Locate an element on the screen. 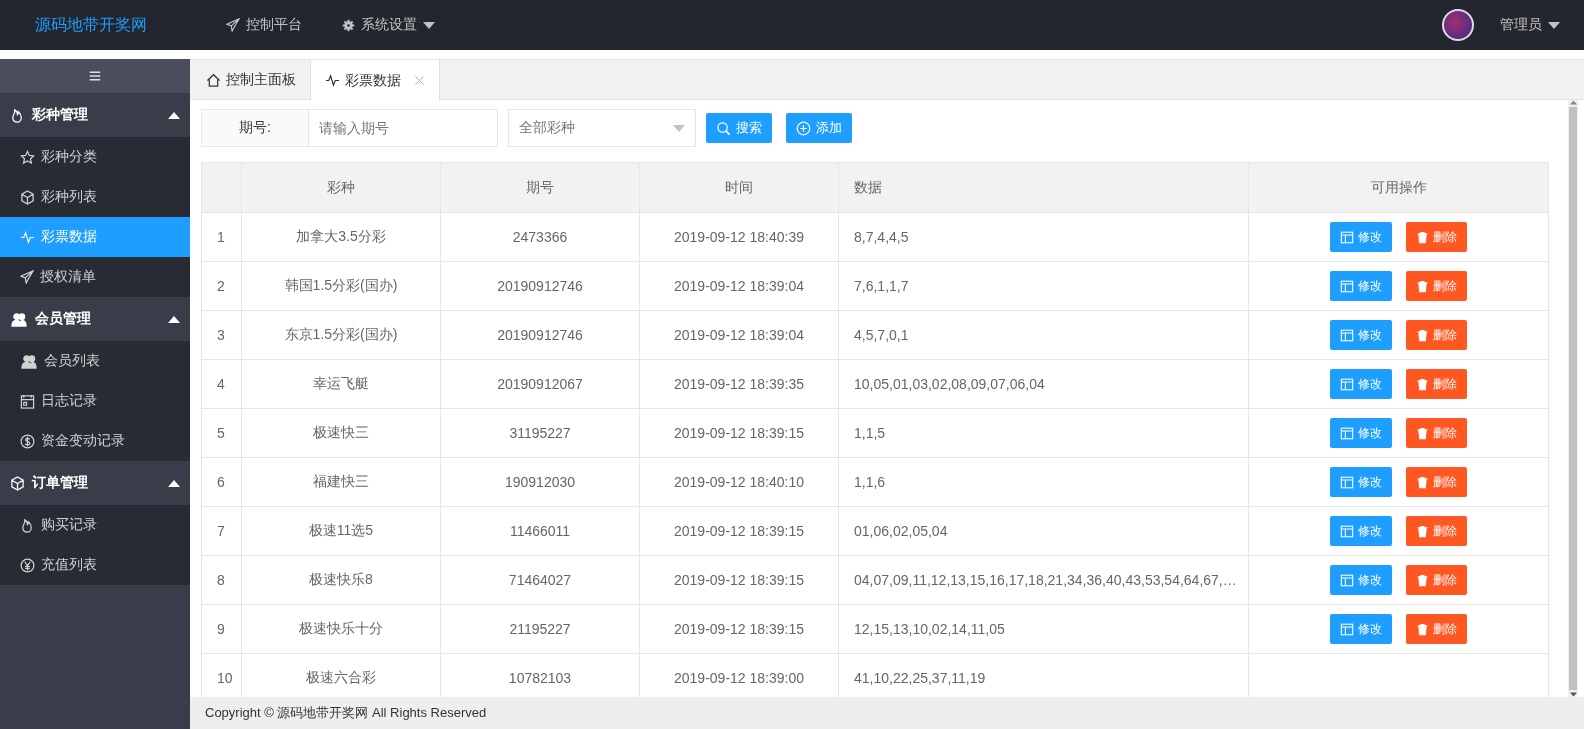 This screenshot has width=1584, height=729. table-cell: 01,06,02,05,04 is located at coordinates (1043, 531).